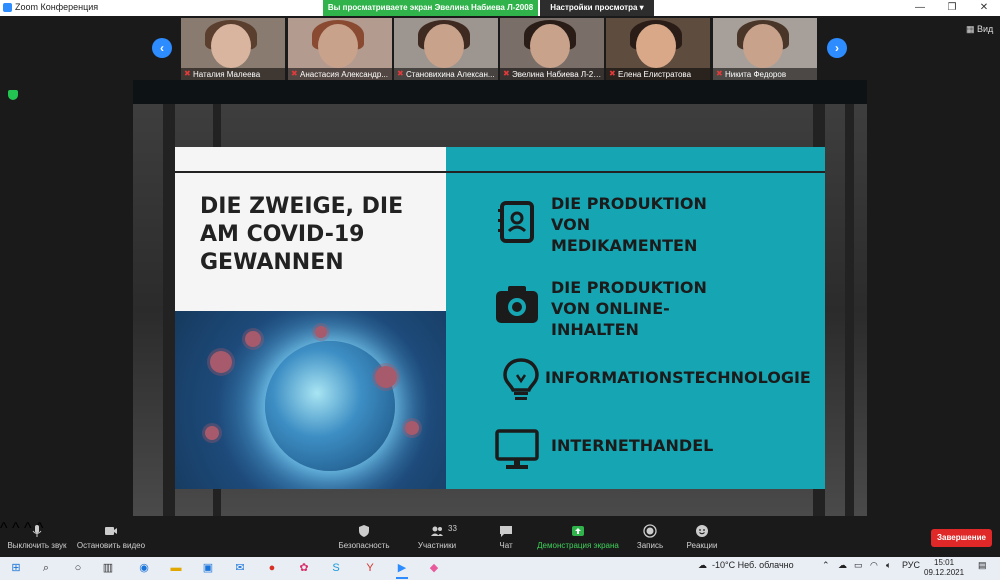  Describe the element at coordinates (982, 565) in the screenshot. I see `notifications-icon: ▤` at that location.